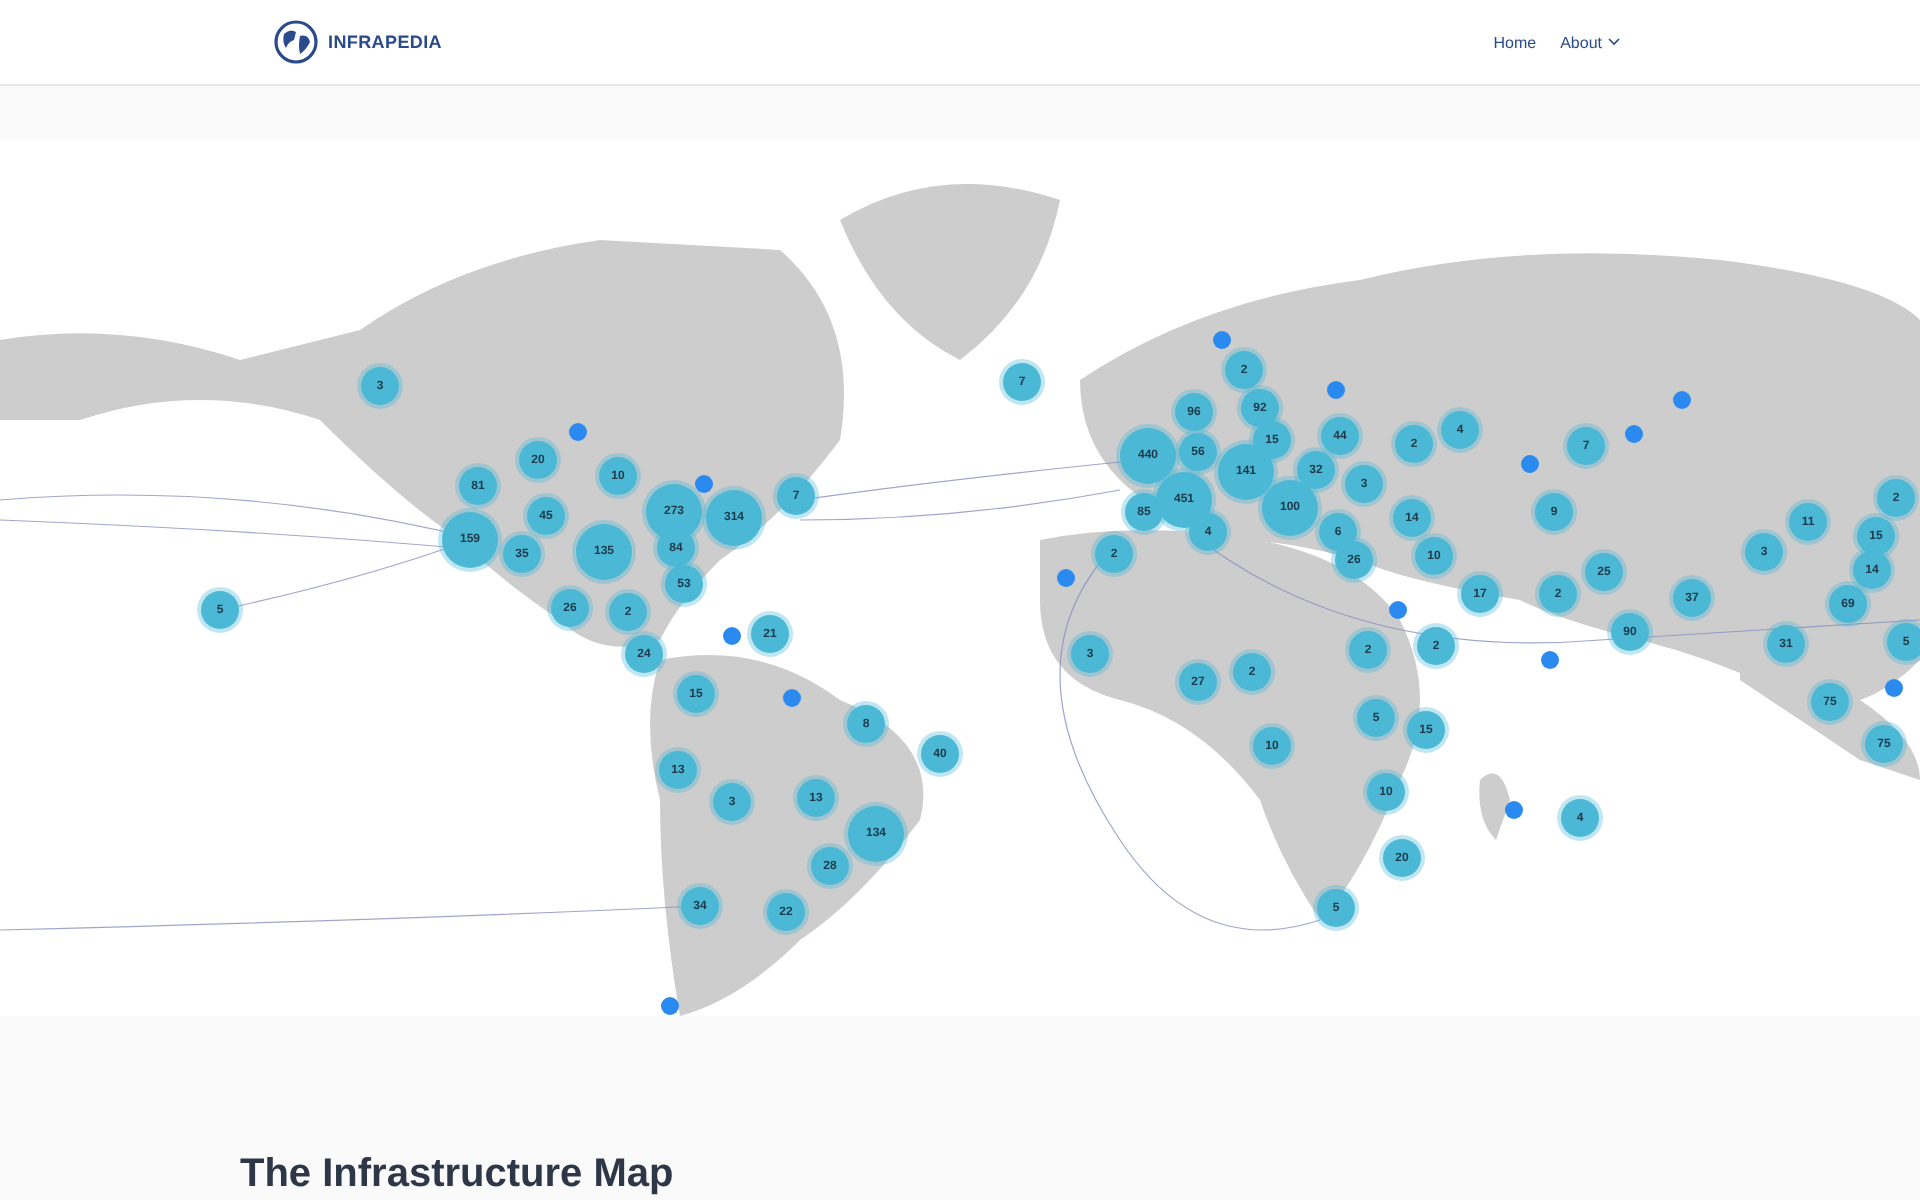 The width and height of the screenshot is (1920, 1200). What do you see at coordinates (458, 1175) in the screenshot?
I see `section-title: The Infrastructure Map` at bounding box center [458, 1175].